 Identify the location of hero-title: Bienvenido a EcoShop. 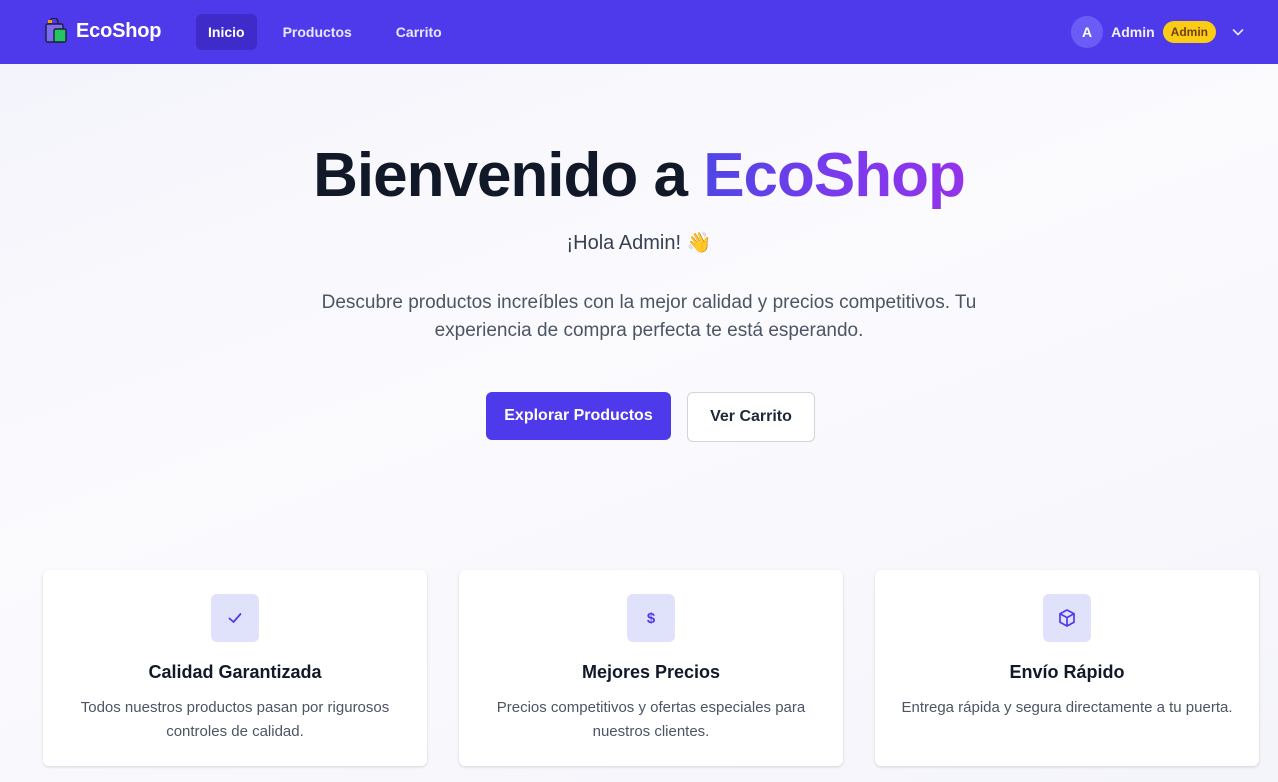
(639, 175).